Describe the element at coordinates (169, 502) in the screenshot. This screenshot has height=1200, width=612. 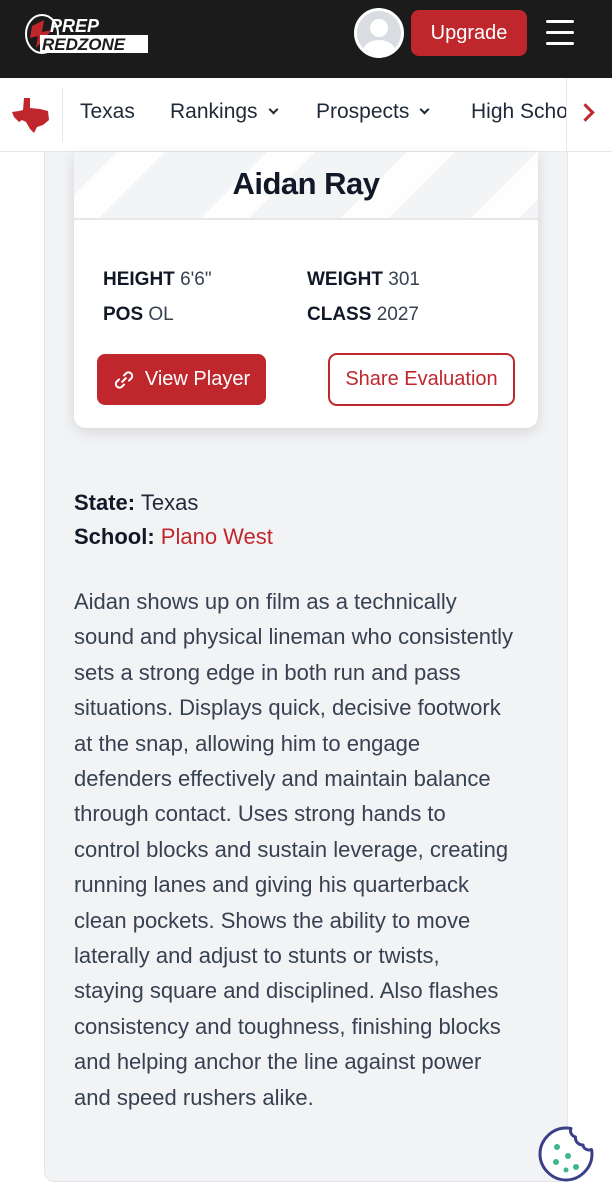
I see `state-value: Texas` at that location.